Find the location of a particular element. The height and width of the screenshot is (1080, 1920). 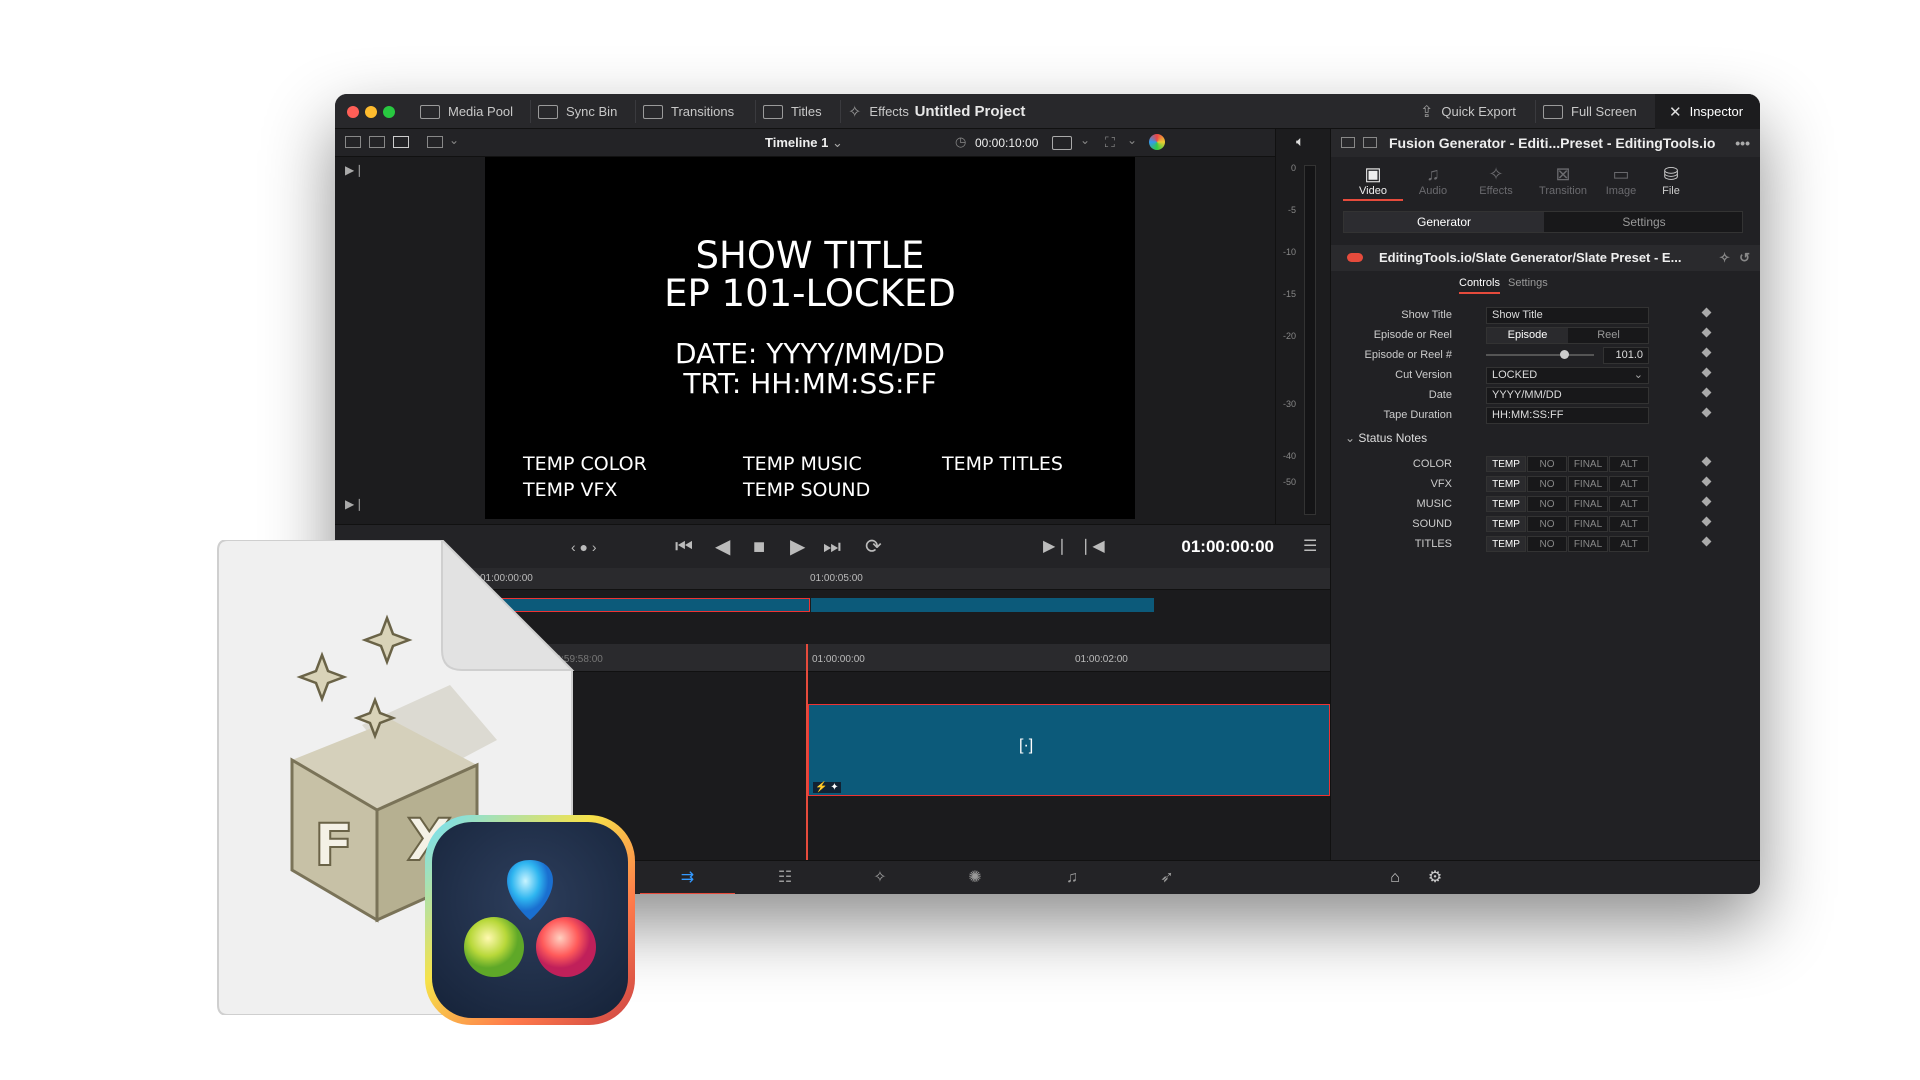

segment-generator: Generator is located at coordinates (1444, 222).